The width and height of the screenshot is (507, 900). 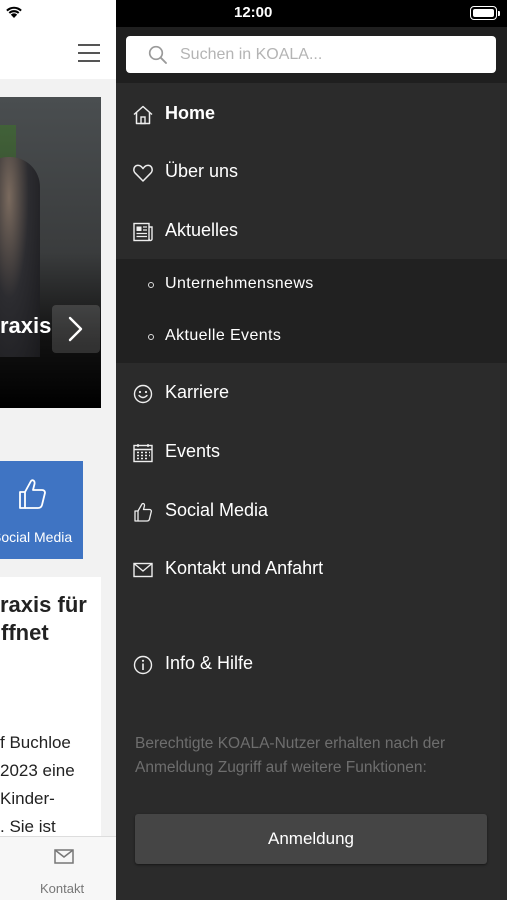 What do you see at coordinates (65, 869) in the screenshot?
I see `tab-kontakt: Kontakt` at bounding box center [65, 869].